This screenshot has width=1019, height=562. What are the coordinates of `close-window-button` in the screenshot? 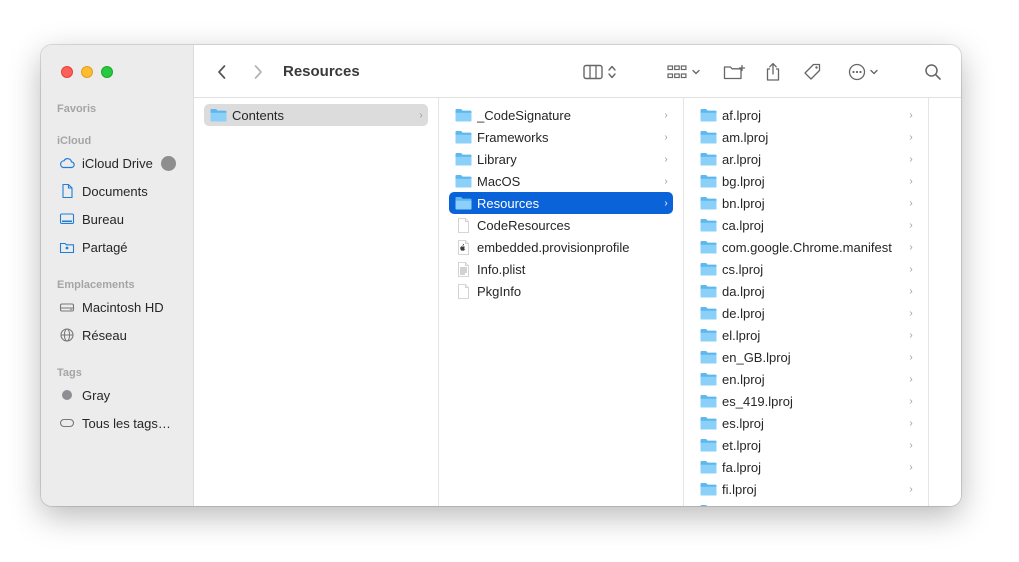 It's located at (67, 72).